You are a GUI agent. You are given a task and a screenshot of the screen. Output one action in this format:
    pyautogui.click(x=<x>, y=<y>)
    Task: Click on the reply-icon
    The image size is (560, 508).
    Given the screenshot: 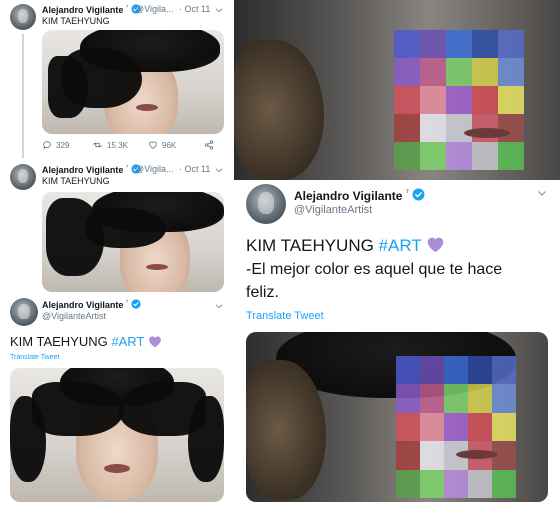 What is the action you would take?
    pyautogui.click(x=47, y=145)
    